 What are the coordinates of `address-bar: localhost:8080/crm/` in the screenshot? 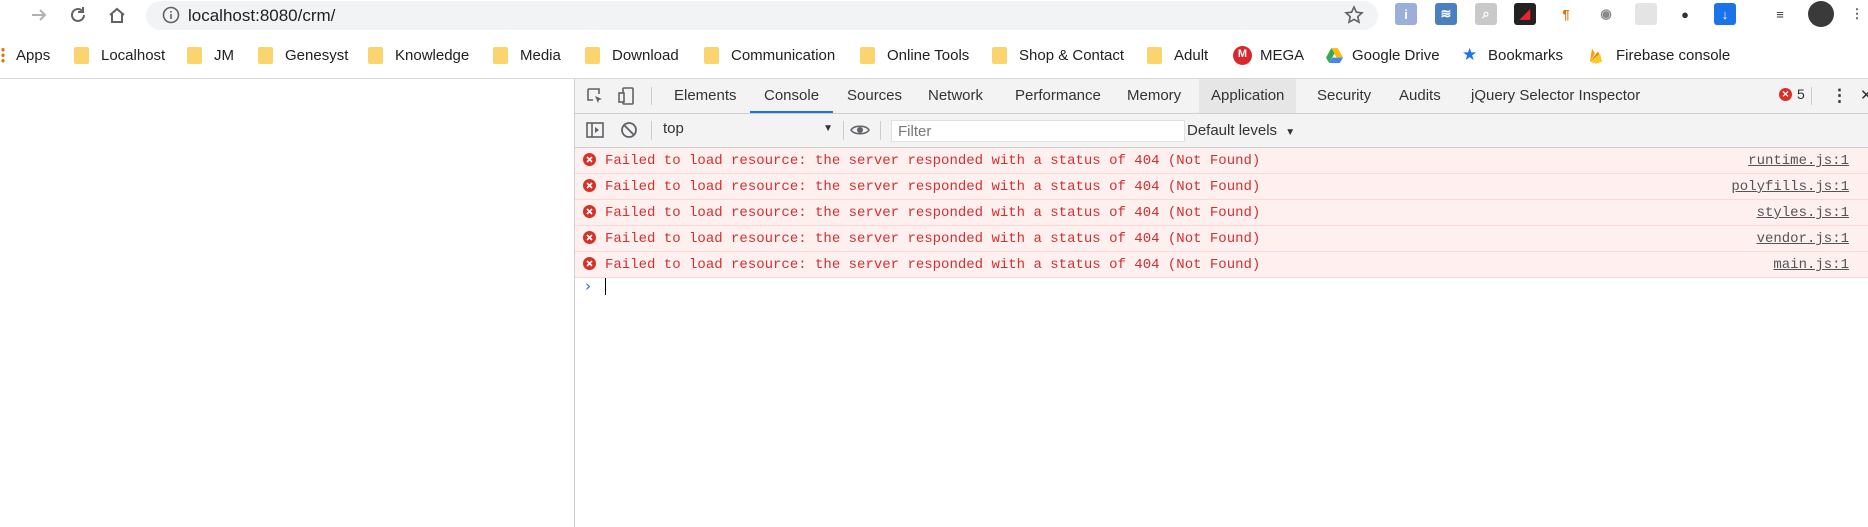 It's located at (762, 15).